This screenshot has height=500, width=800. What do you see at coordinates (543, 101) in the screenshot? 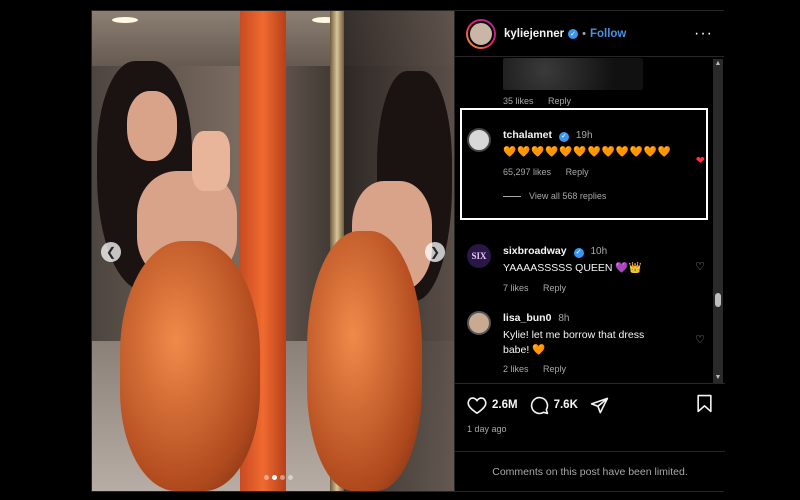
I see `comment-meta: 35 likes Reply` at bounding box center [543, 101].